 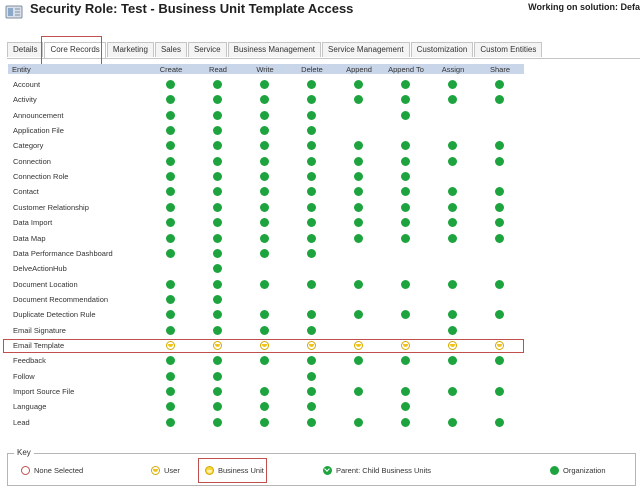 I want to click on tab-details: Details, so click(x=25, y=49).